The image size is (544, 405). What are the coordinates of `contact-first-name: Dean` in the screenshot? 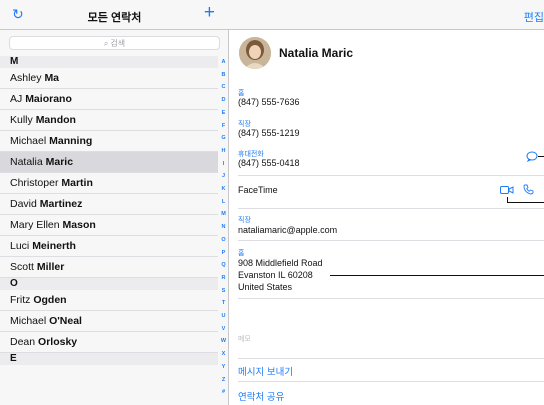 It's located at (23, 342).